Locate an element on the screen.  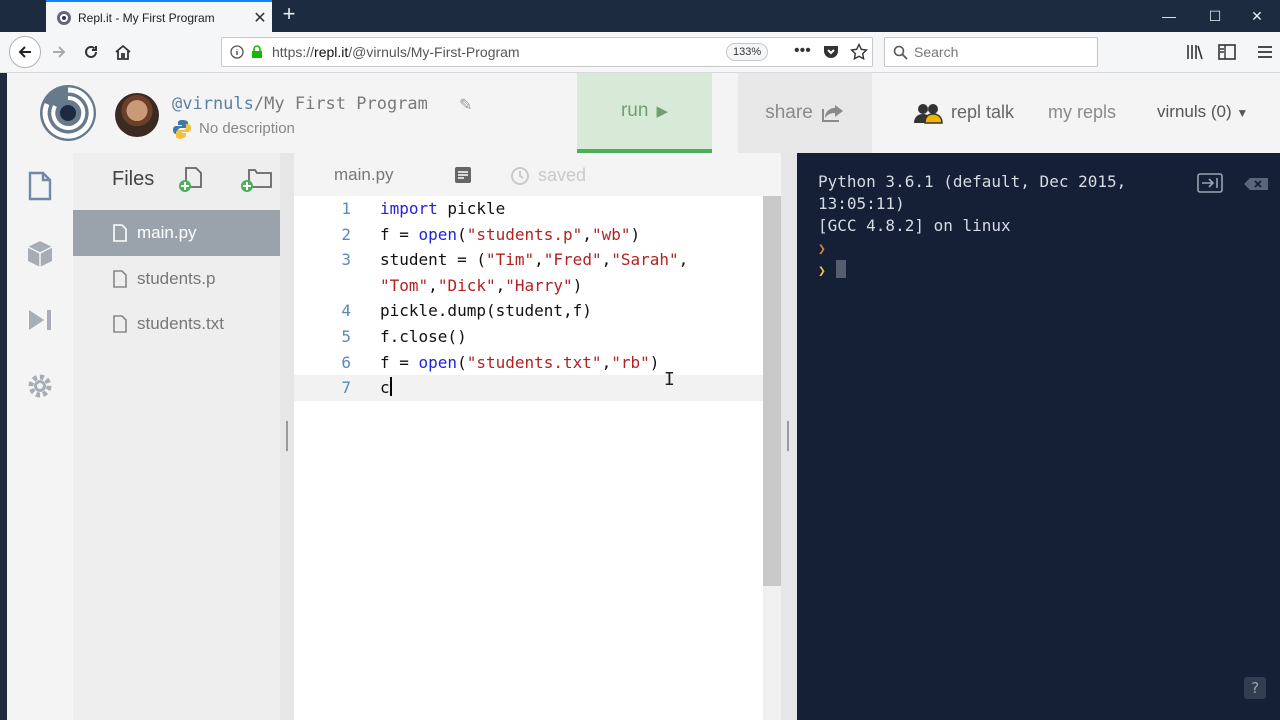
save-status: saved is located at coordinates (548, 175).